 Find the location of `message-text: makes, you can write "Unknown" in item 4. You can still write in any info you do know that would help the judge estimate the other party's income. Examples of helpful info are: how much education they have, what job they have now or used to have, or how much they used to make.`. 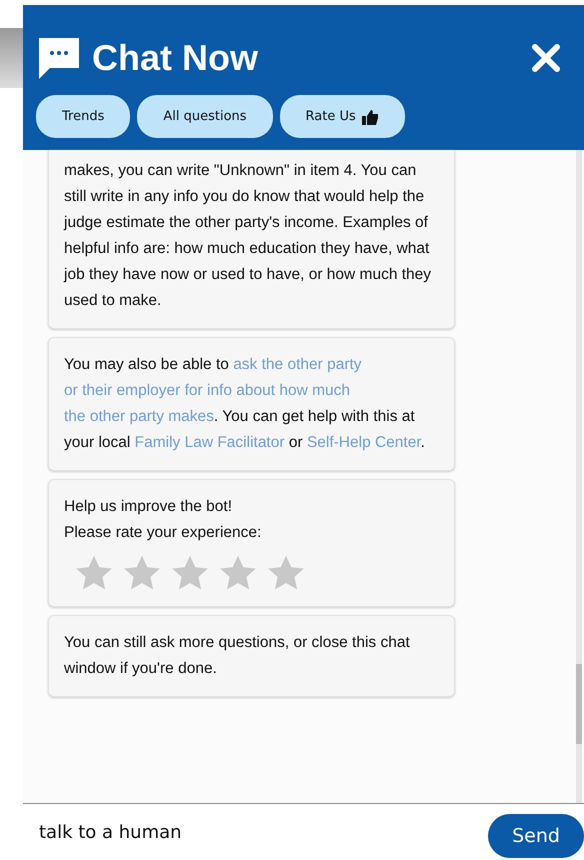

message-text: makes, you can write "Unknown" in item 4. You can still write in any info you do know that would help the judge estimate the other party's income. Examples of helpful info are: how much education they have, what job they have now or used to have, or how much they used to make. is located at coordinates (248, 236).